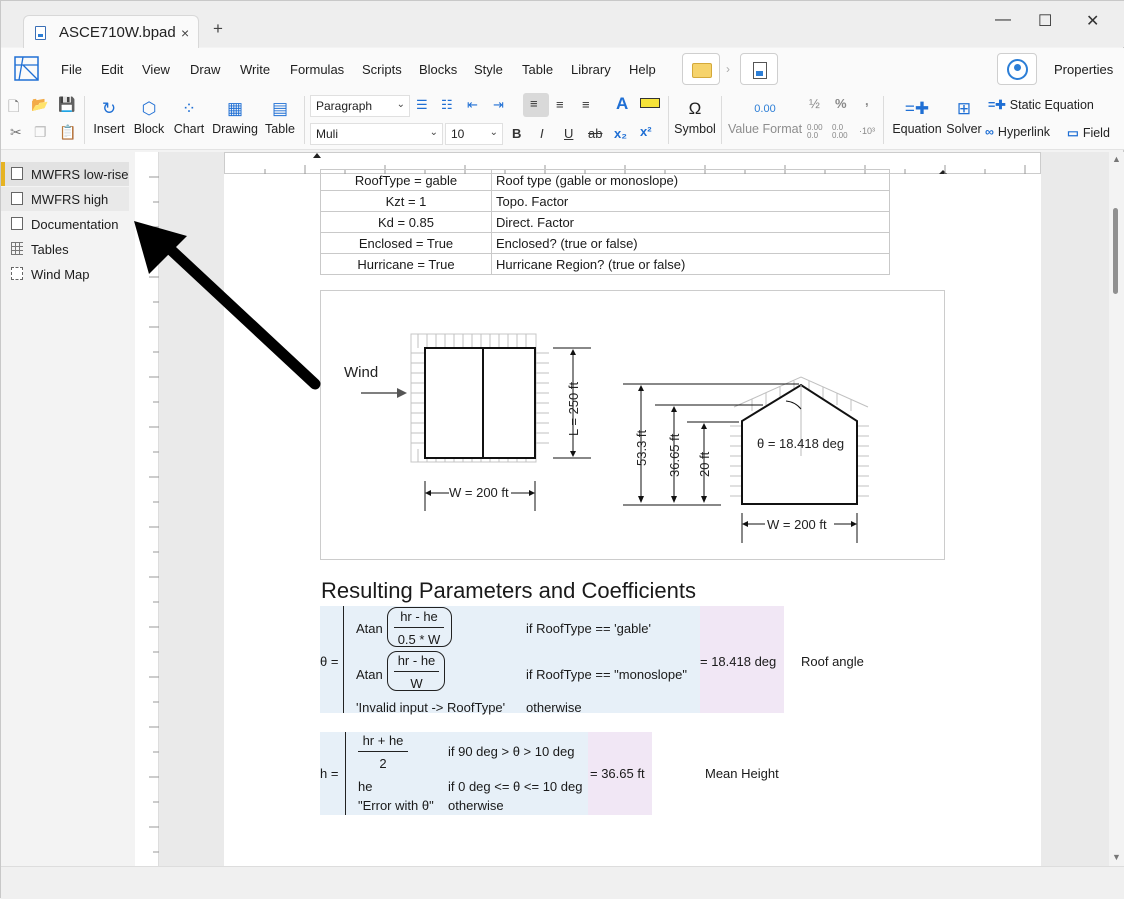 This screenshot has height=899, width=1124. What do you see at coordinates (112, 69) in the screenshot?
I see `menu-edit: Edit` at bounding box center [112, 69].